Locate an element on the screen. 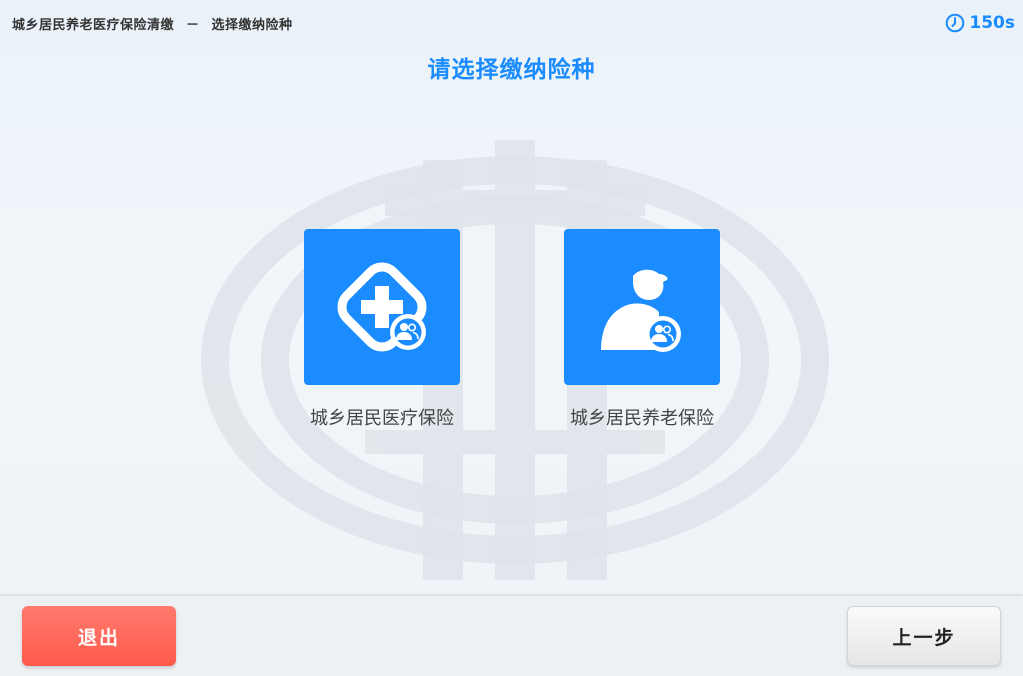 The image size is (1023, 676). option-label: 城乡居民养老保险 is located at coordinates (642, 418).